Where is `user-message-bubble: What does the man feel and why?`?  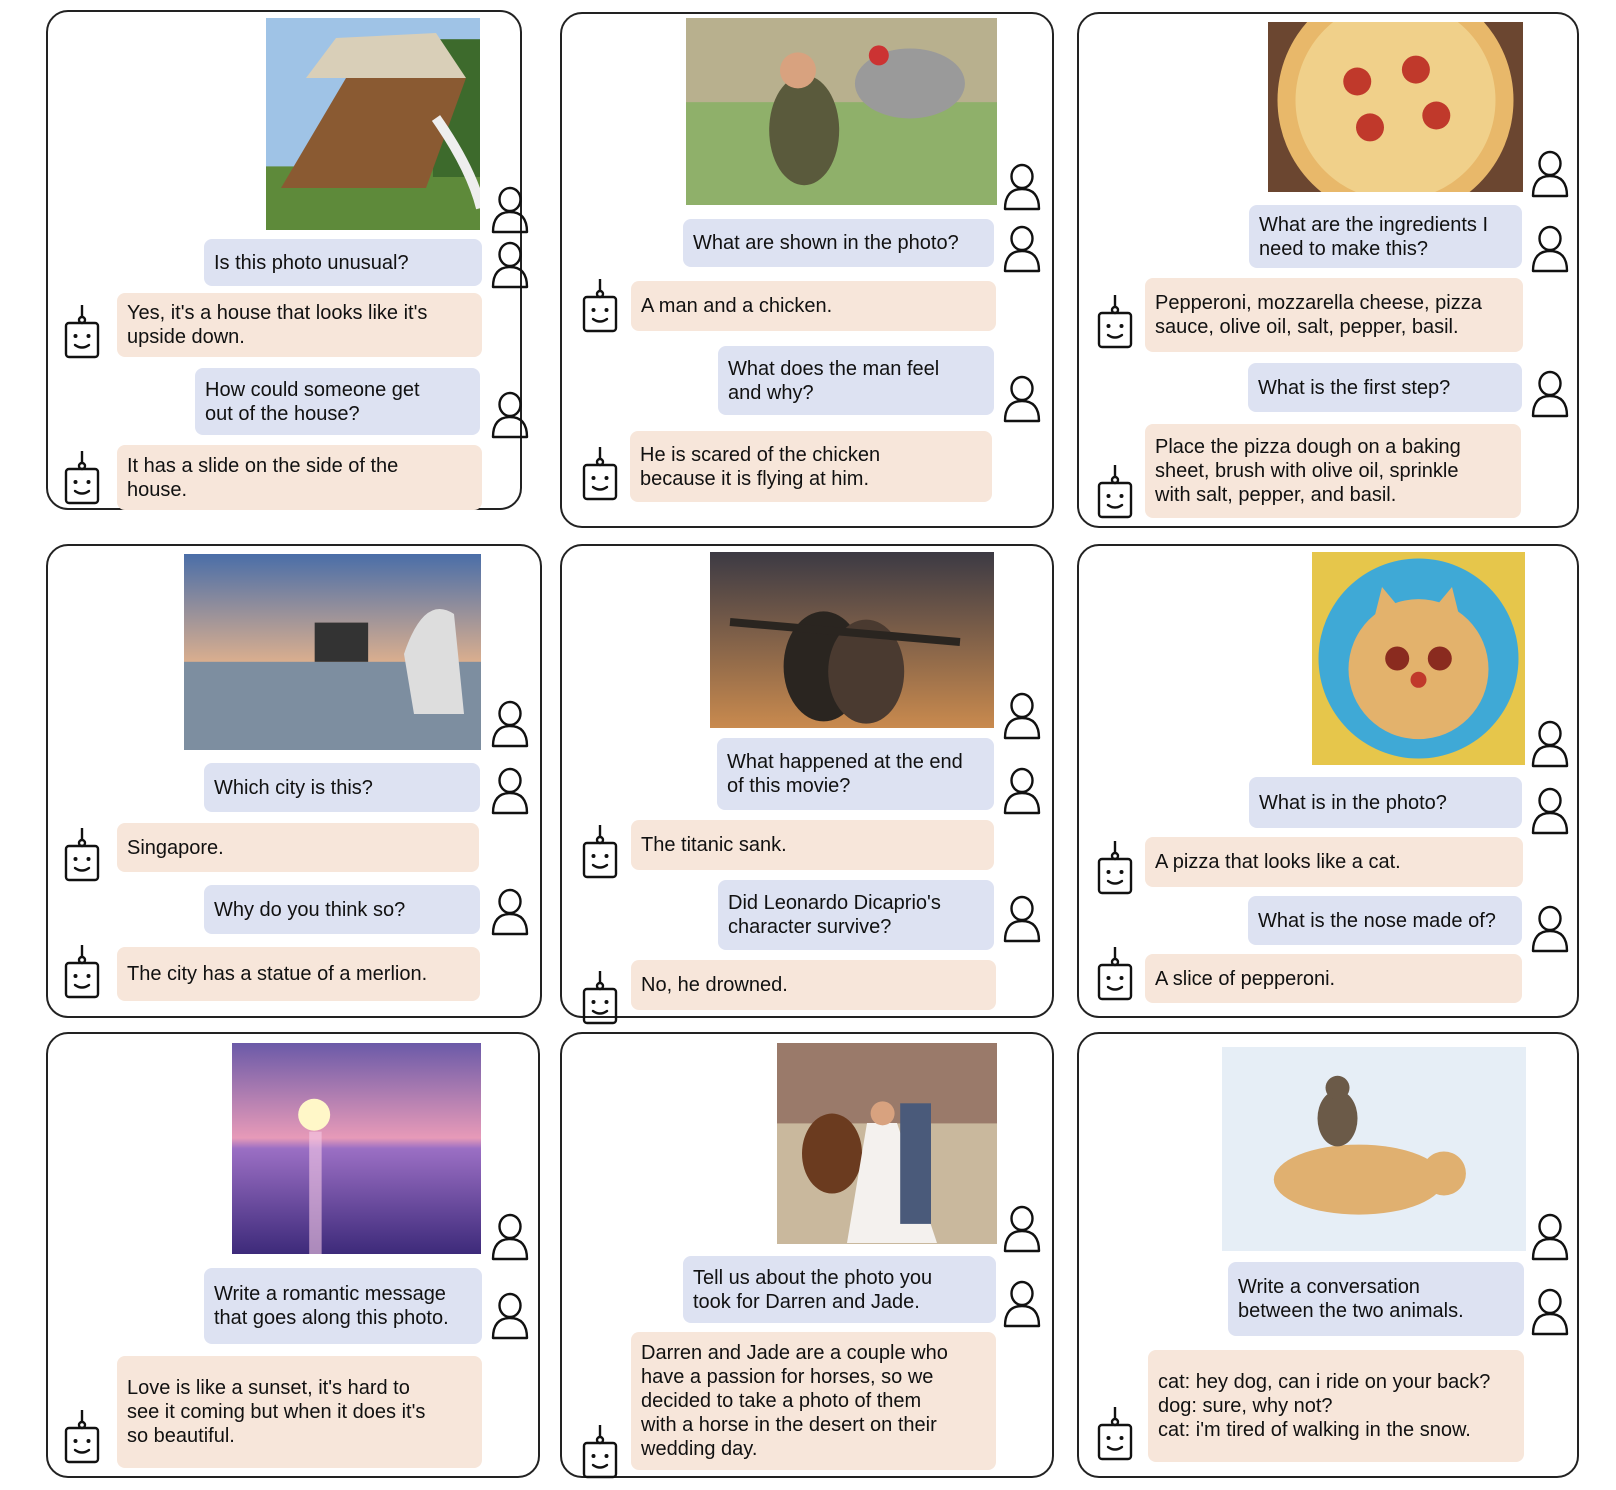
user-message-bubble: What does the man feel and why? is located at coordinates (856, 380).